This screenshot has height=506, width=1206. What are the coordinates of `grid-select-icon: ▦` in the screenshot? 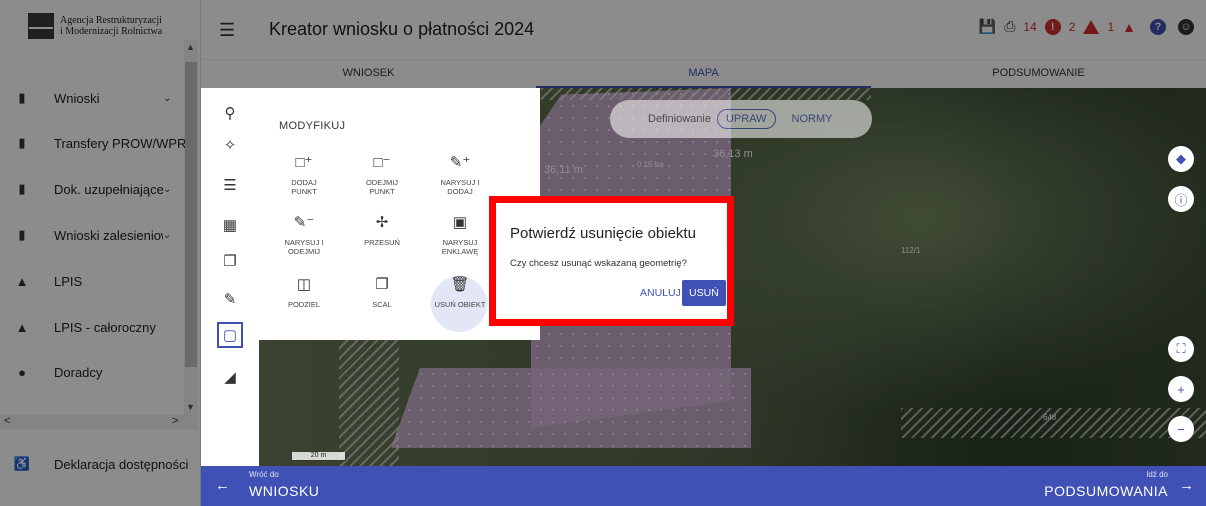 It's located at (230, 225).